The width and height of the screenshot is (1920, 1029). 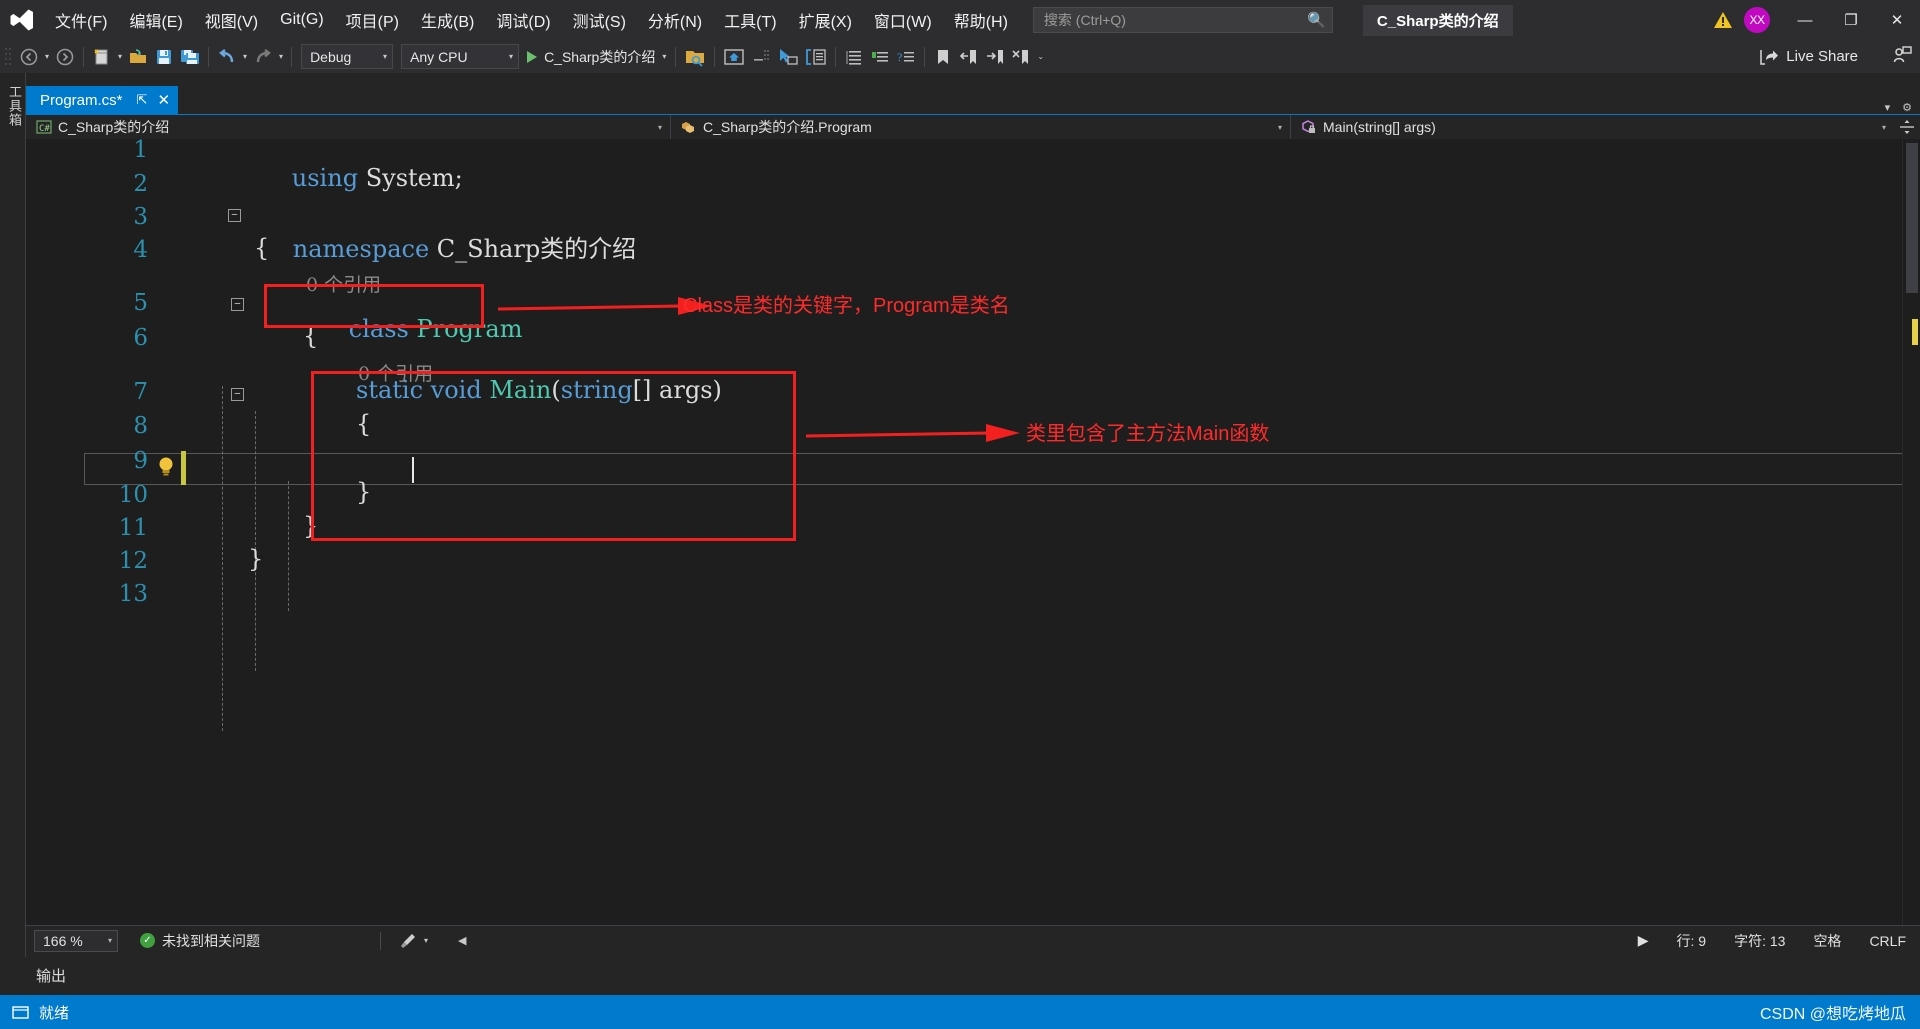 What do you see at coordinates (761, 57) in the screenshot?
I see `collapse-all-icon` at bounding box center [761, 57].